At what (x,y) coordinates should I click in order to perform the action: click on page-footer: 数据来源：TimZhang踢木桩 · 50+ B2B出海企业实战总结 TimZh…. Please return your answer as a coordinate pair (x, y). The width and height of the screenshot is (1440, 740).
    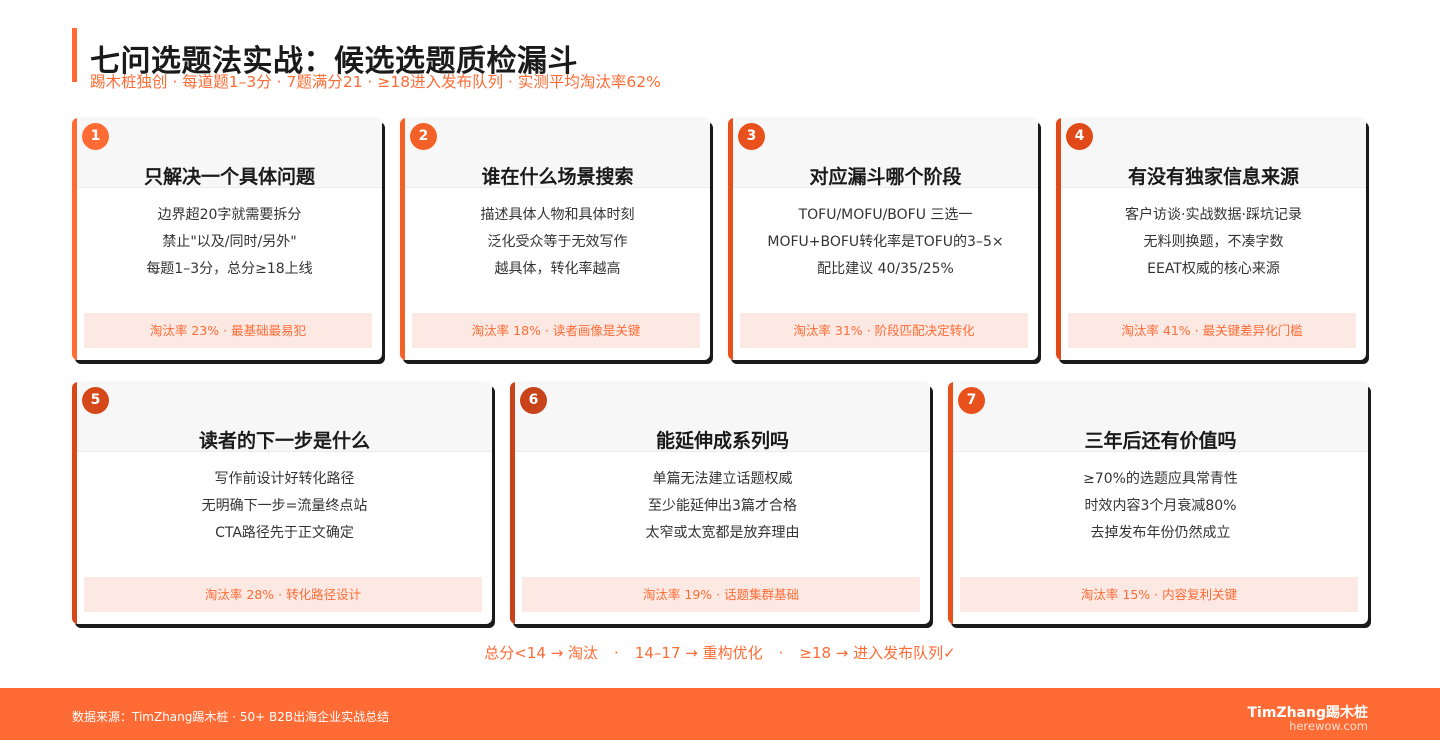
    Looking at the image, I should click on (720, 714).